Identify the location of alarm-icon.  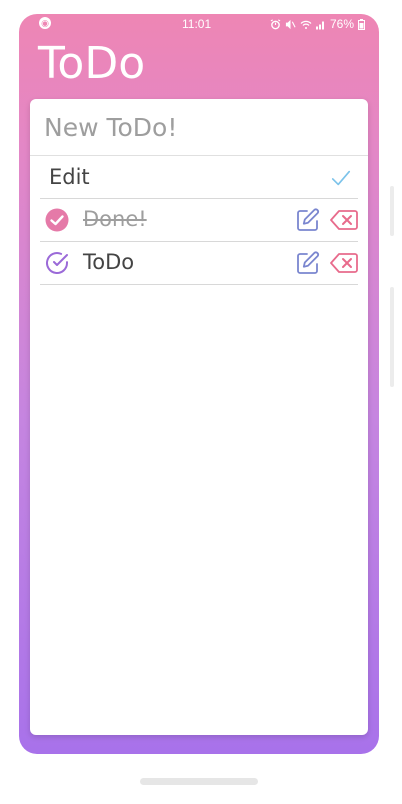
(275, 23).